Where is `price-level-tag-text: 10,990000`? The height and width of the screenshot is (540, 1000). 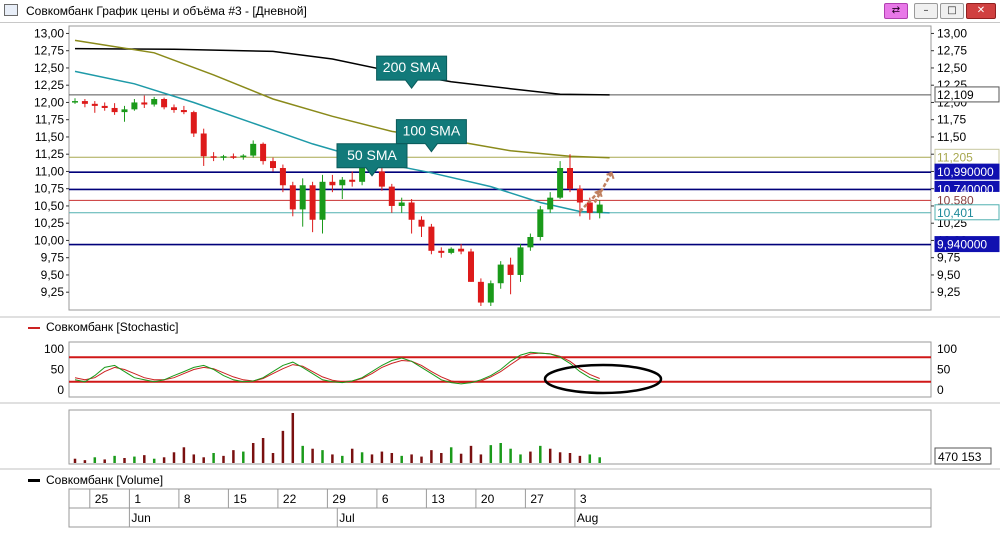
price-level-tag-text: 10,990000 is located at coordinates (965, 172).